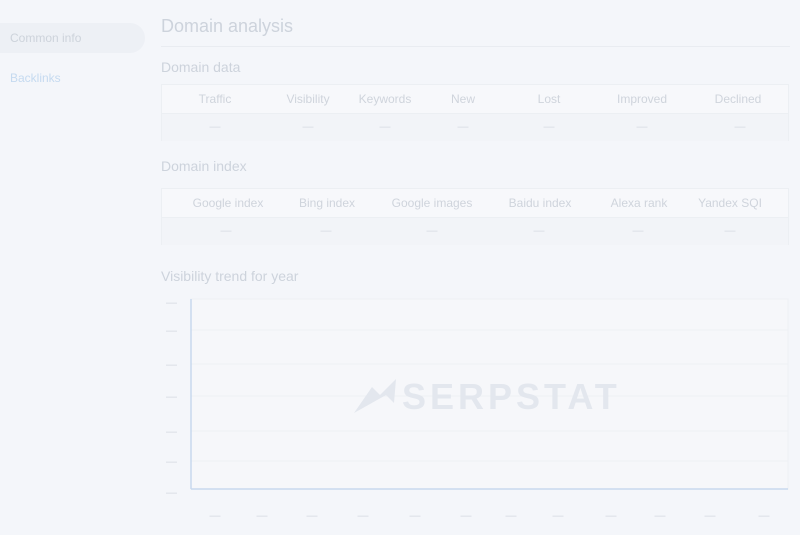  What do you see at coordinates (72, 38) in the screenshot?
I see `sidebar-item-common-info: Common info` at bounding box center [72, 38].